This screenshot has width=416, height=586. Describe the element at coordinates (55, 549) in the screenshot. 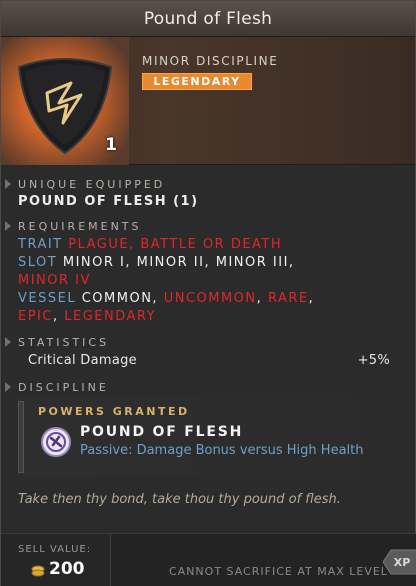

I see `sell-value-label: SELL VALUE:` at that location.